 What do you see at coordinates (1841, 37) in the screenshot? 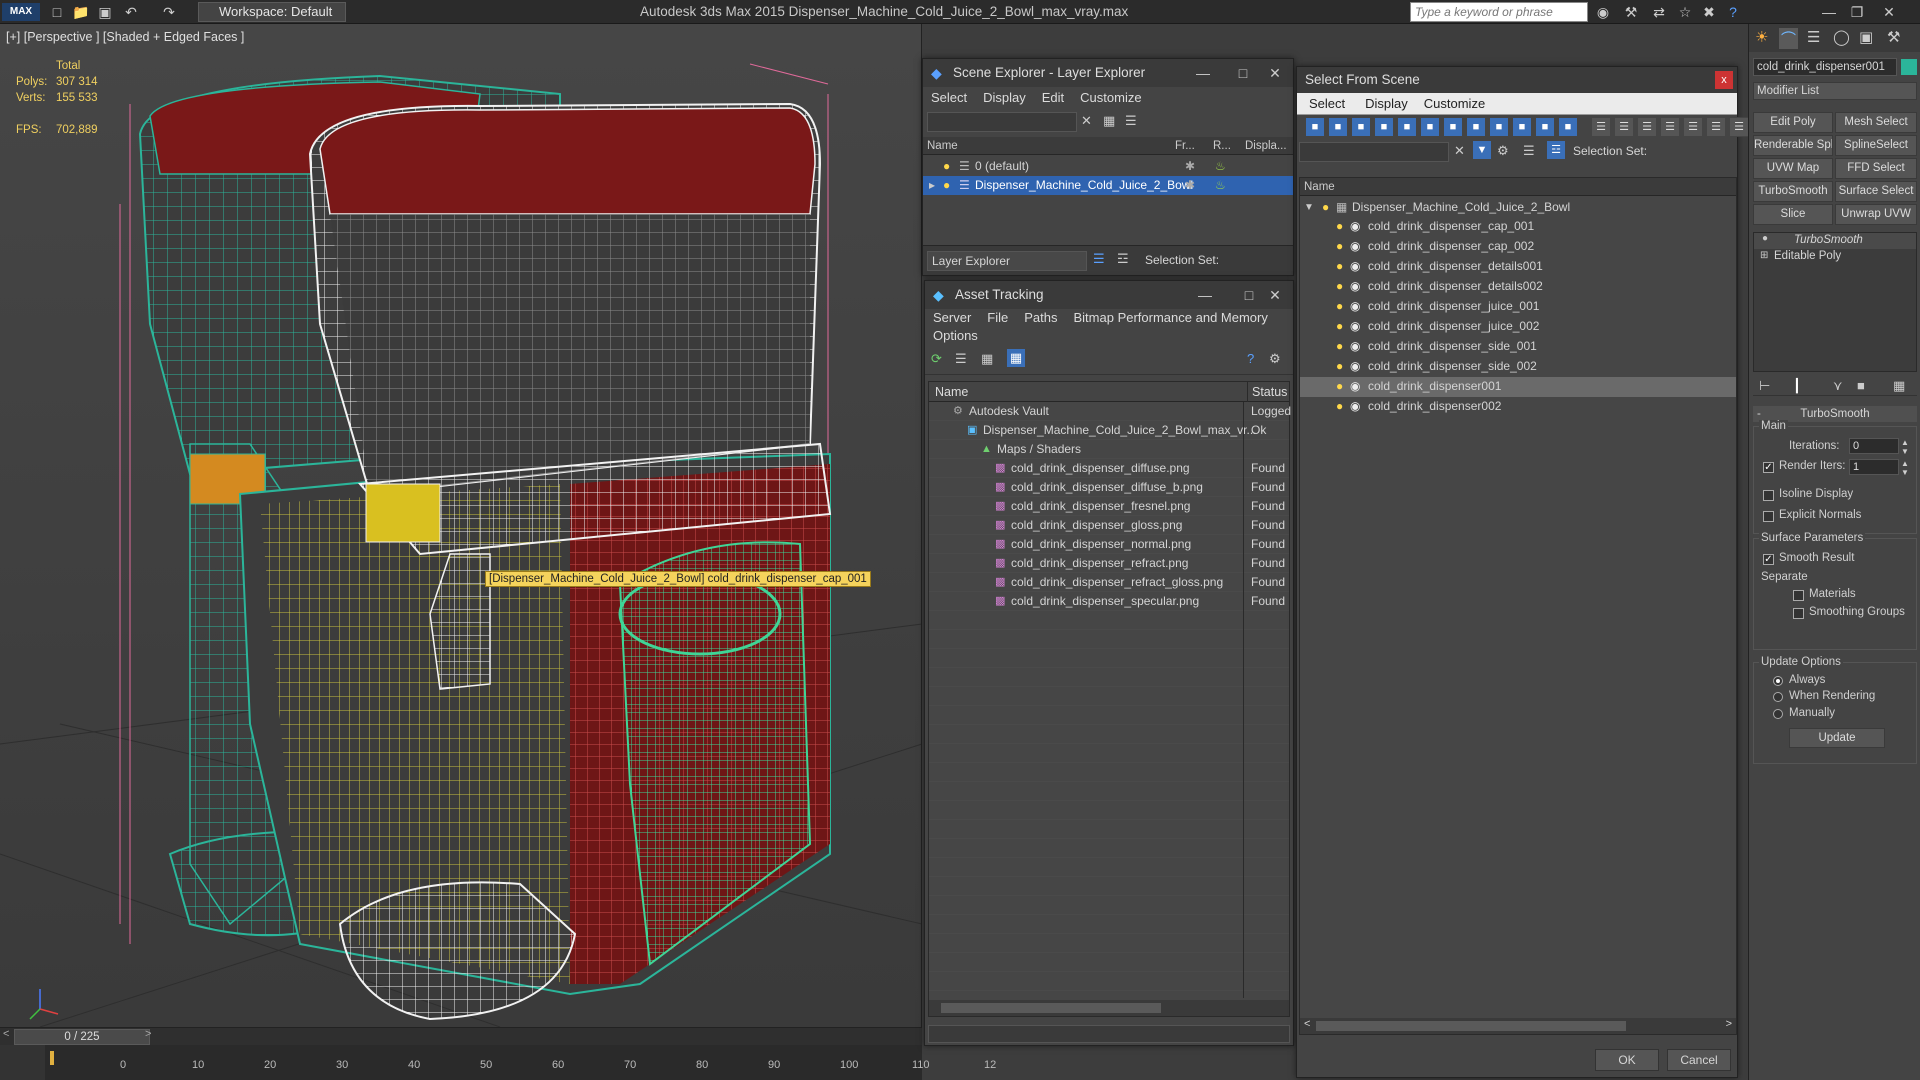
I see `motion-tab-icon: ◯` at bounding box center [1841, 37].